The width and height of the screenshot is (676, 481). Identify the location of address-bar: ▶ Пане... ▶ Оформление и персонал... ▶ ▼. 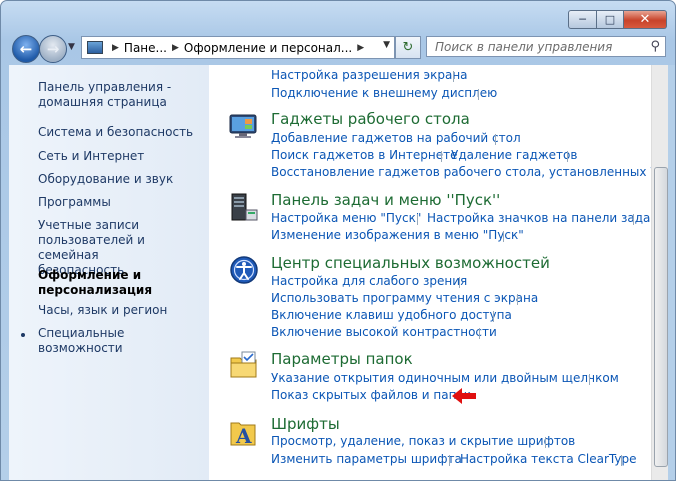
(238, 47).